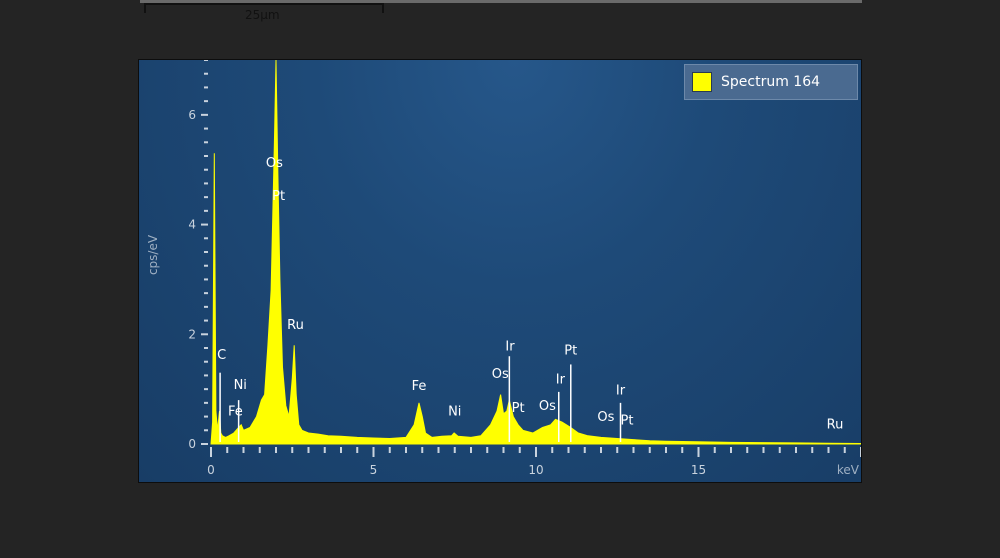 The width and height of the screenshot is (1000, 558). I want to click on x-tick-label: 5, so click(374, 470).